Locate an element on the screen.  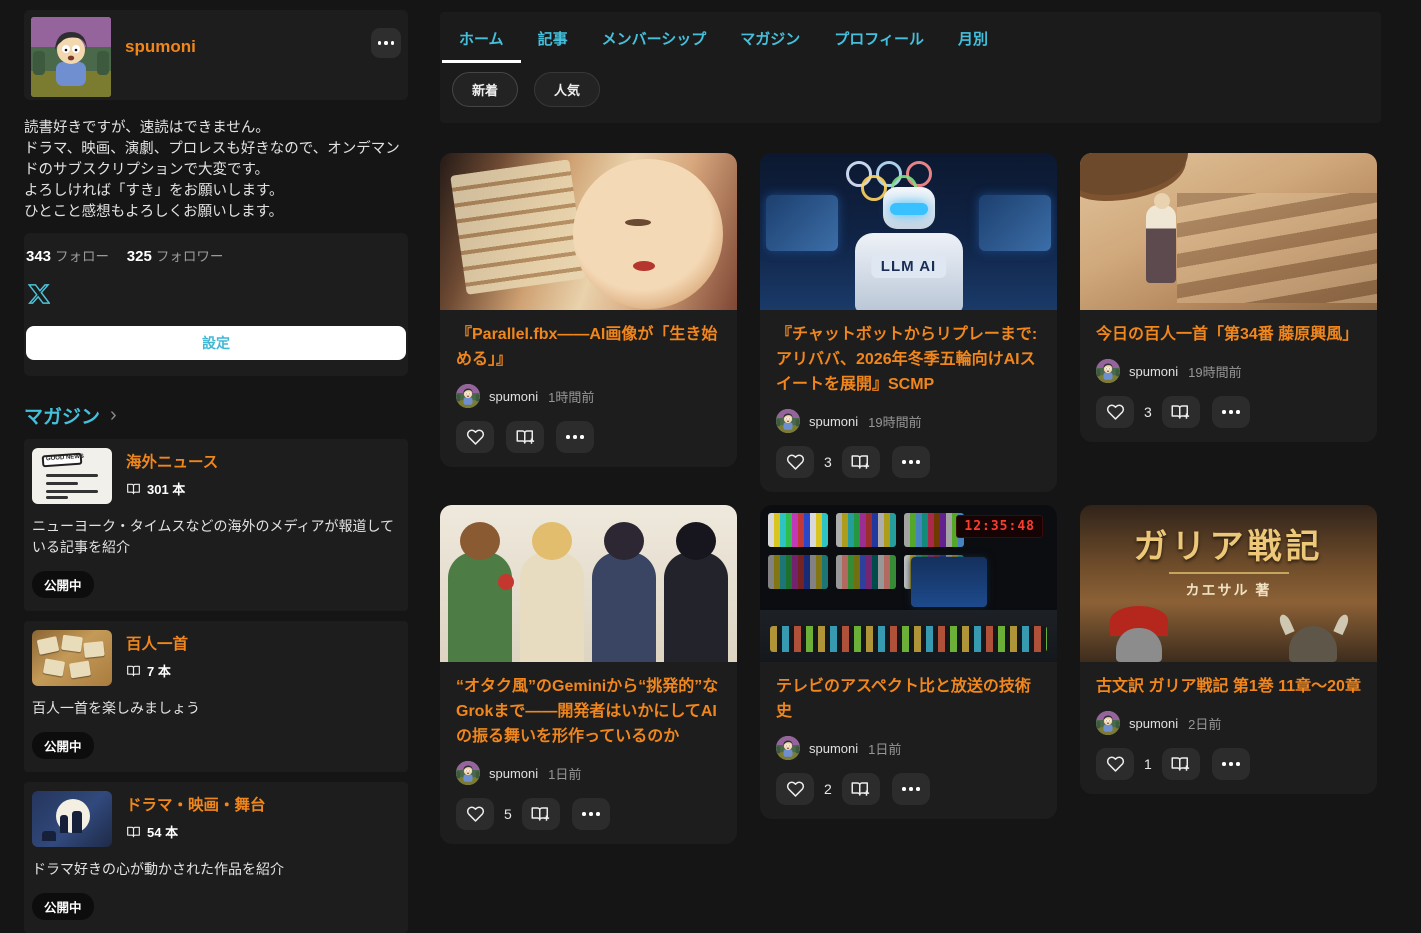
tab-monthly: 月別 is located at coordinates (973, 37).